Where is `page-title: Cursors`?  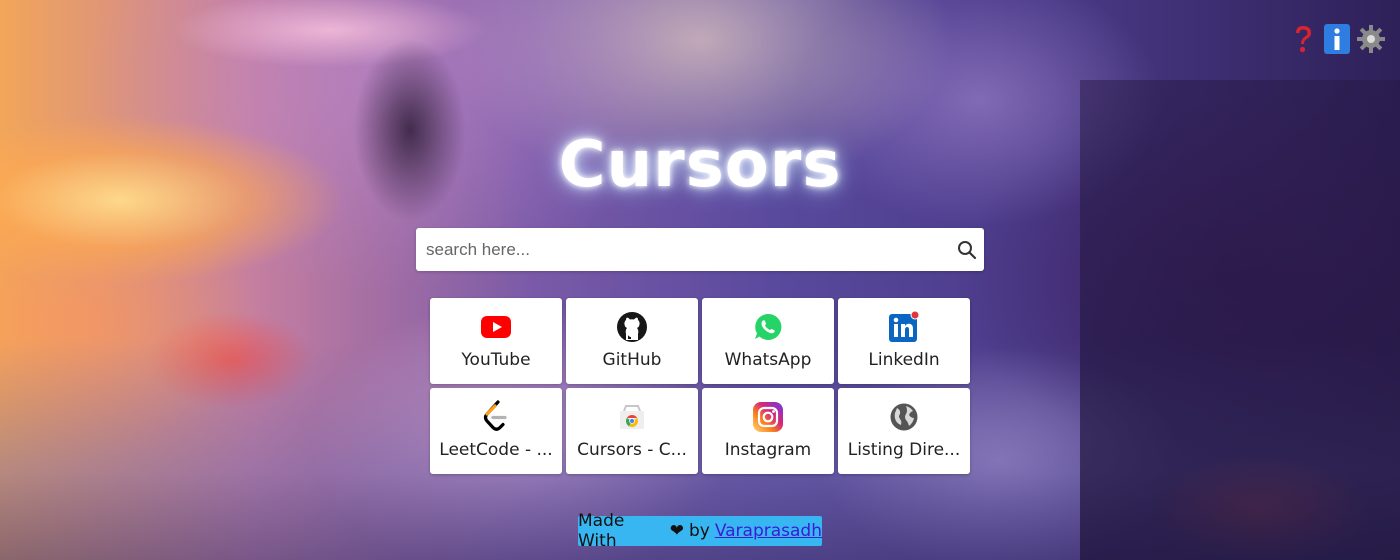 page-title: Cursors is located at coordinates (700, 165).